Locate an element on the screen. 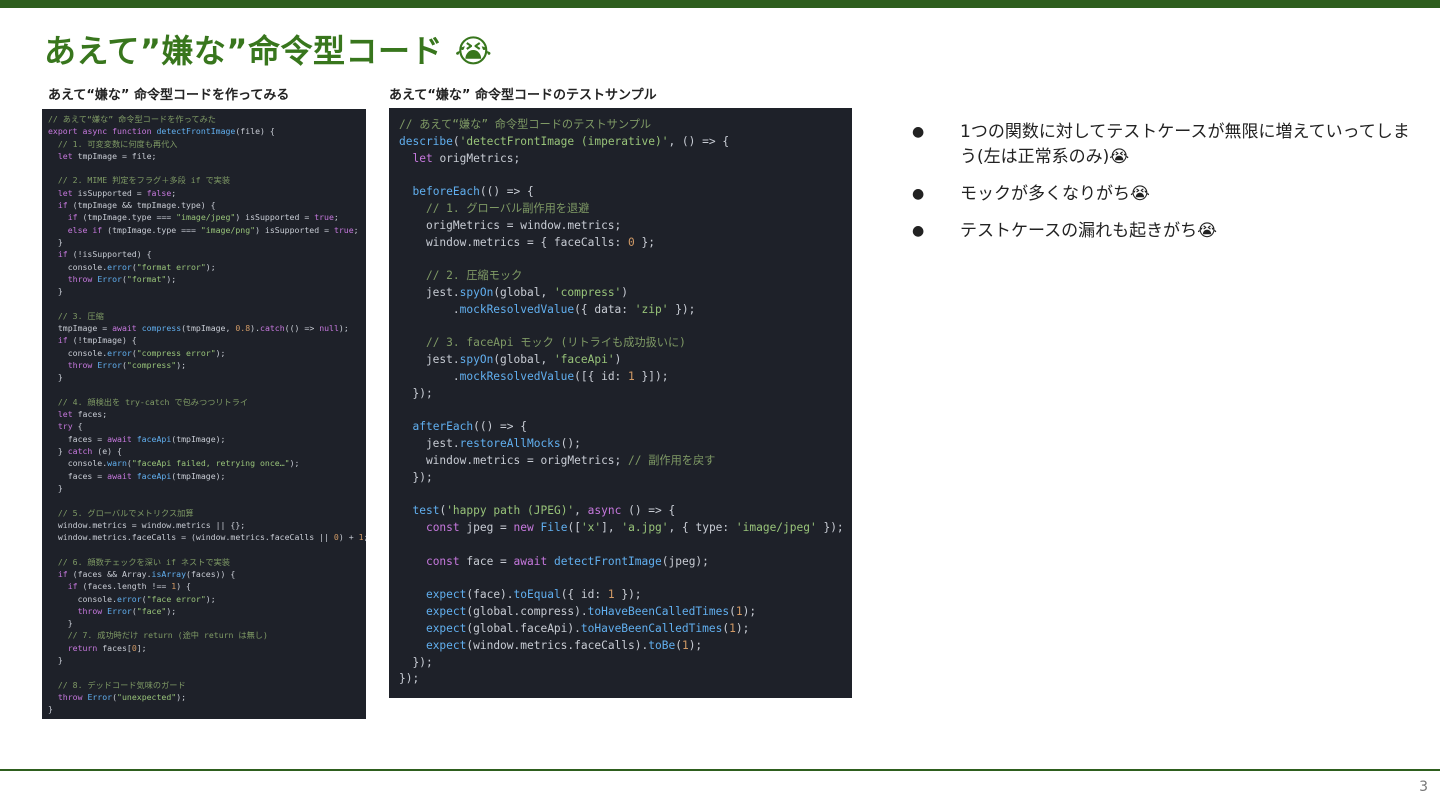  imperative-code-line: console.error("face error"); is located at coordinates (132, 598).